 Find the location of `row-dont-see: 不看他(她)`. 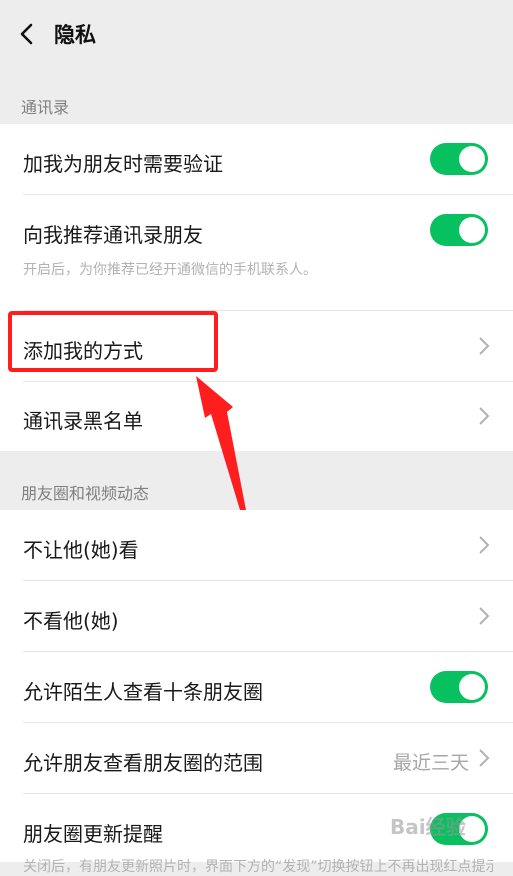

row-dont-see: 不看他(她) is located at coordinates (256, 616).